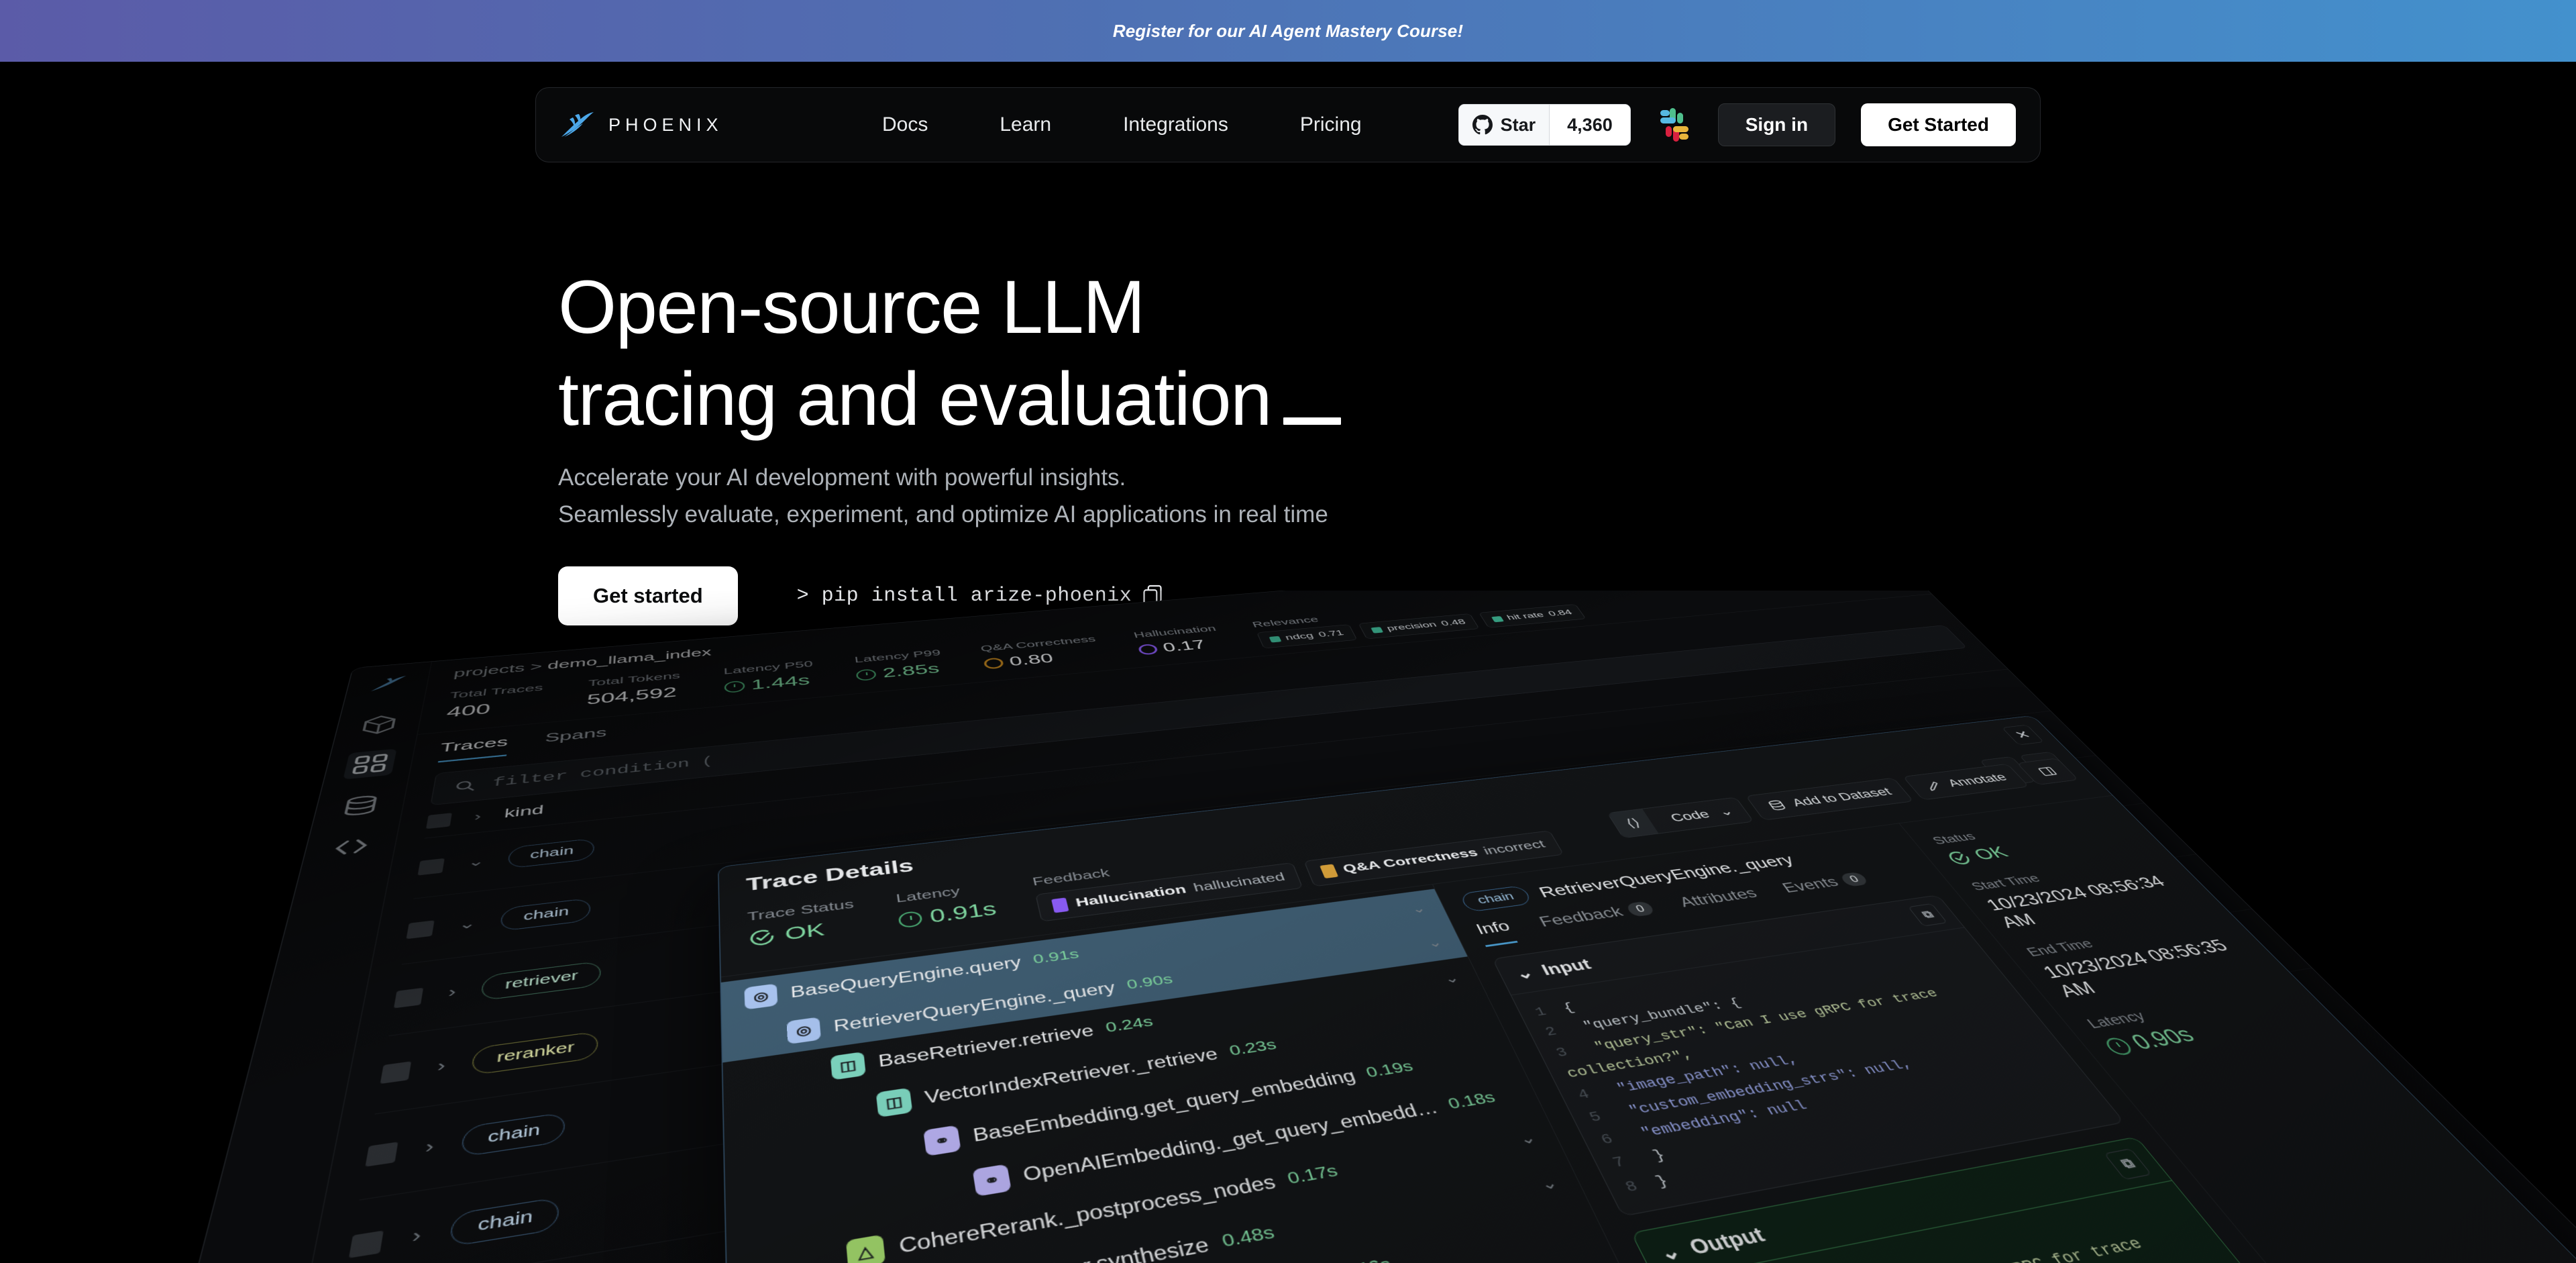 The height and width of the screenshot is (1263, 2576). I want to click on github-star-badge: Star 4,360, so click(1544, 125).